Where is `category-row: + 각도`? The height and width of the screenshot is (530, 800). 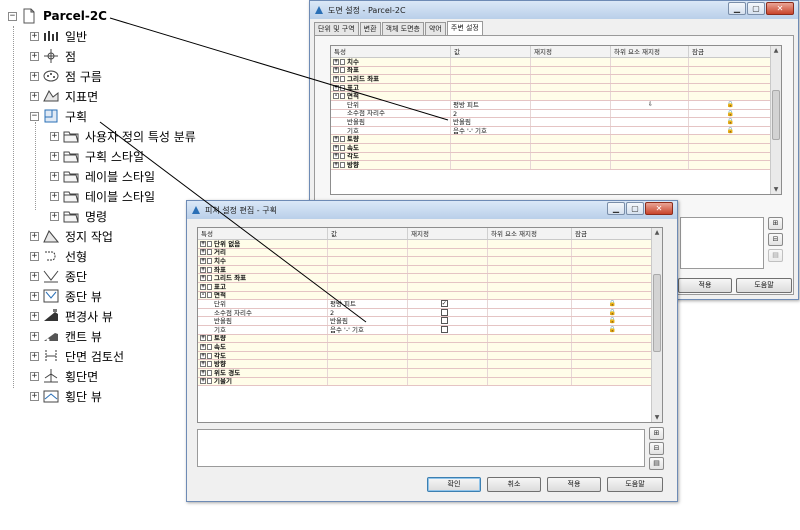 category-row: + 각도 is located at coordinates (556, 157).